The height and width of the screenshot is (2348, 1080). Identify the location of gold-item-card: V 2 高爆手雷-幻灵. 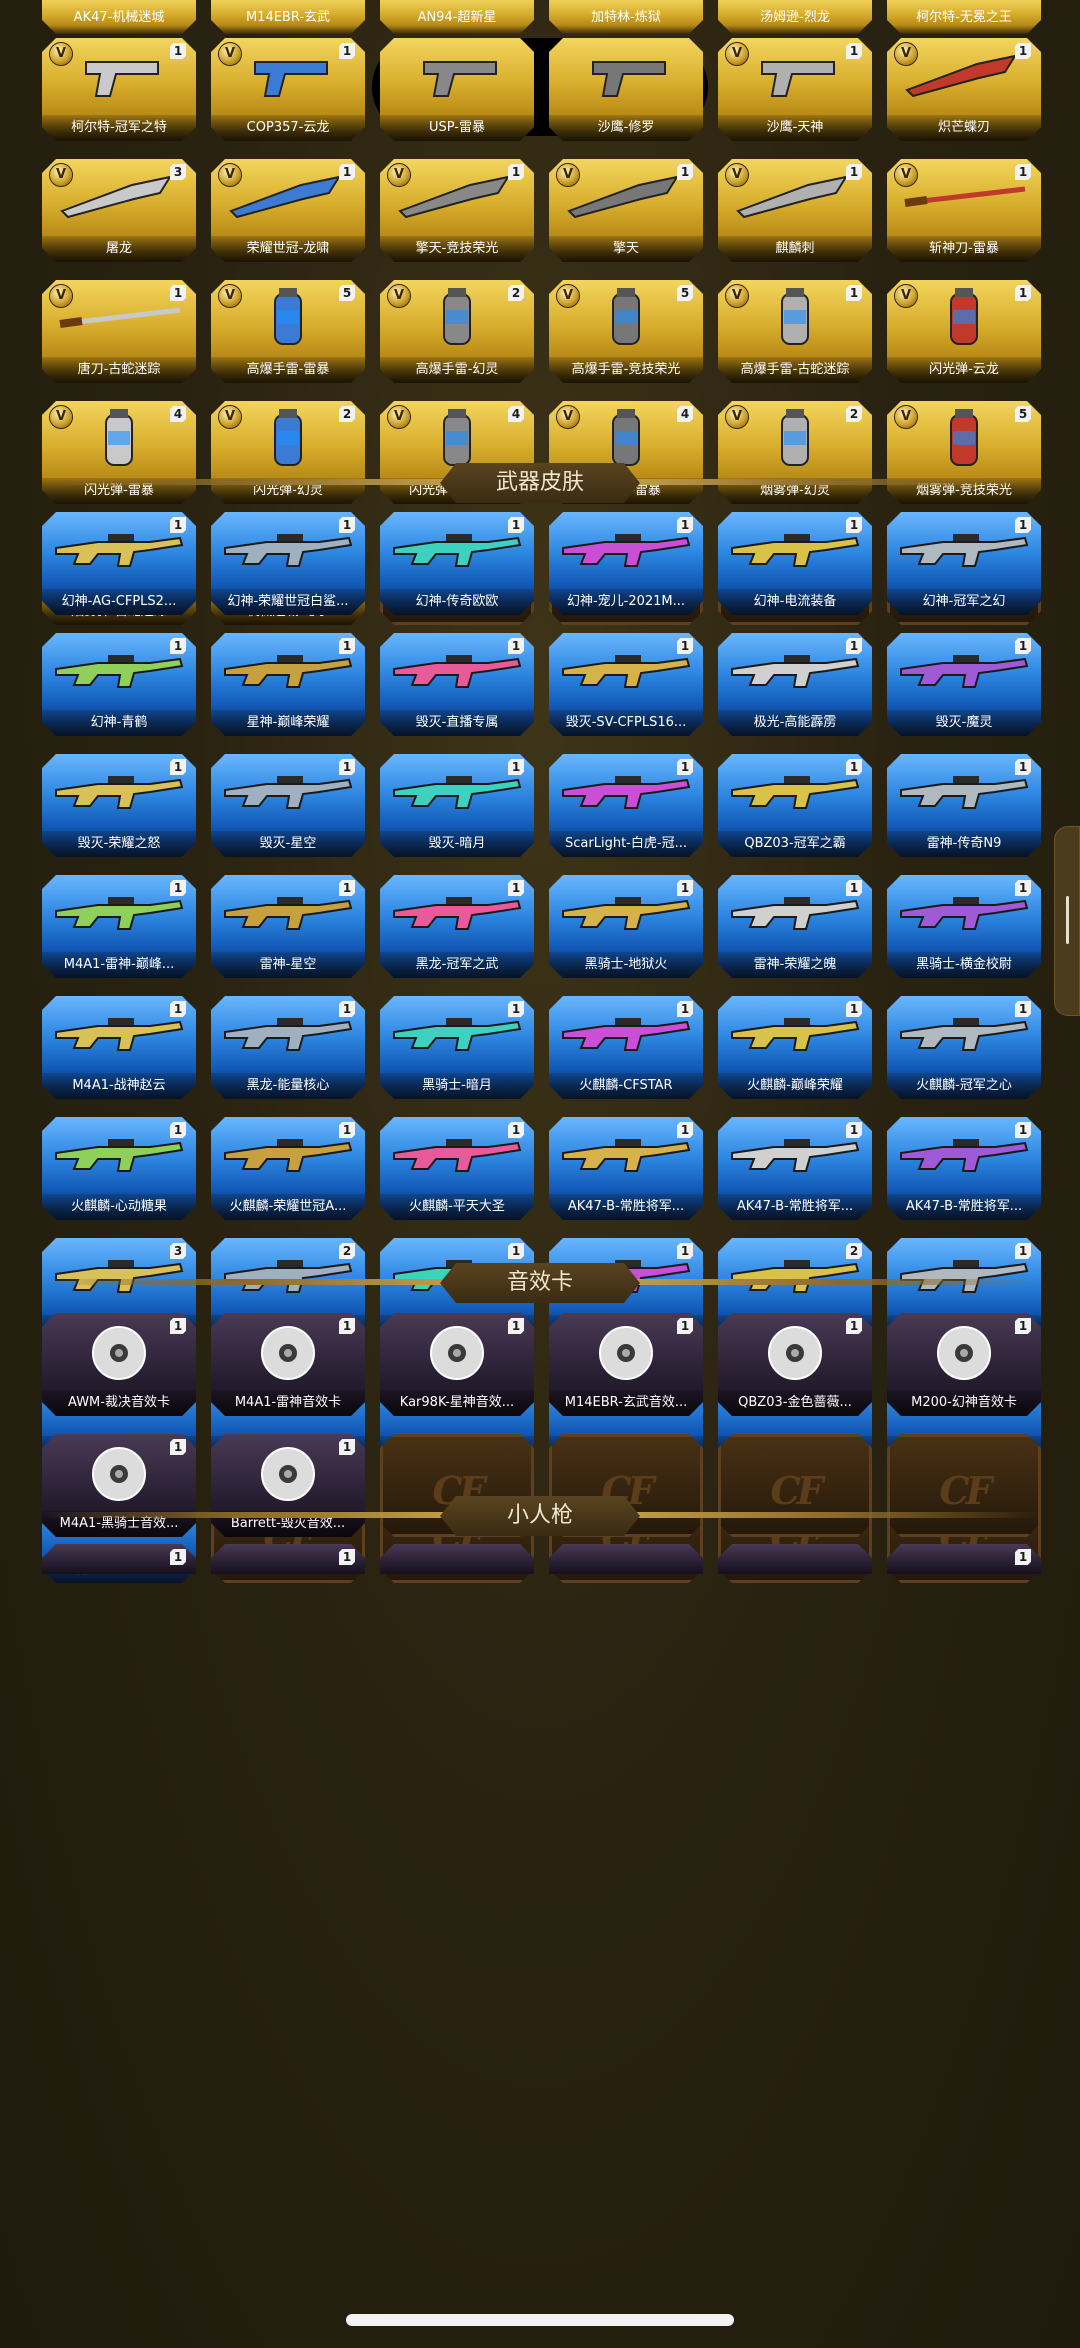
(457, 331).